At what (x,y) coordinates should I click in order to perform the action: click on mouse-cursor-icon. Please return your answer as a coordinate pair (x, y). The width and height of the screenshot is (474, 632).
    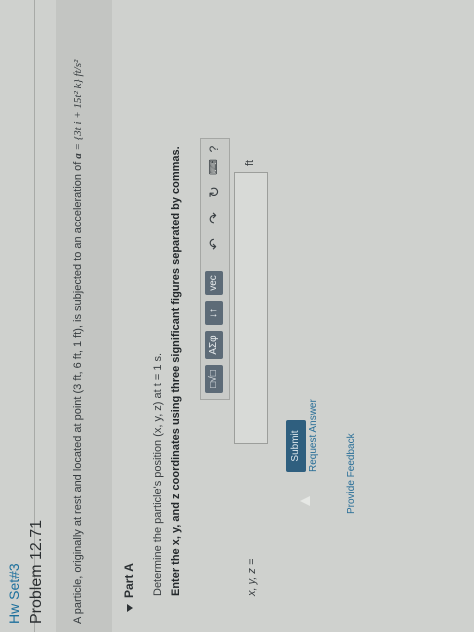
    Looking at the image, I should click on (305, 501).